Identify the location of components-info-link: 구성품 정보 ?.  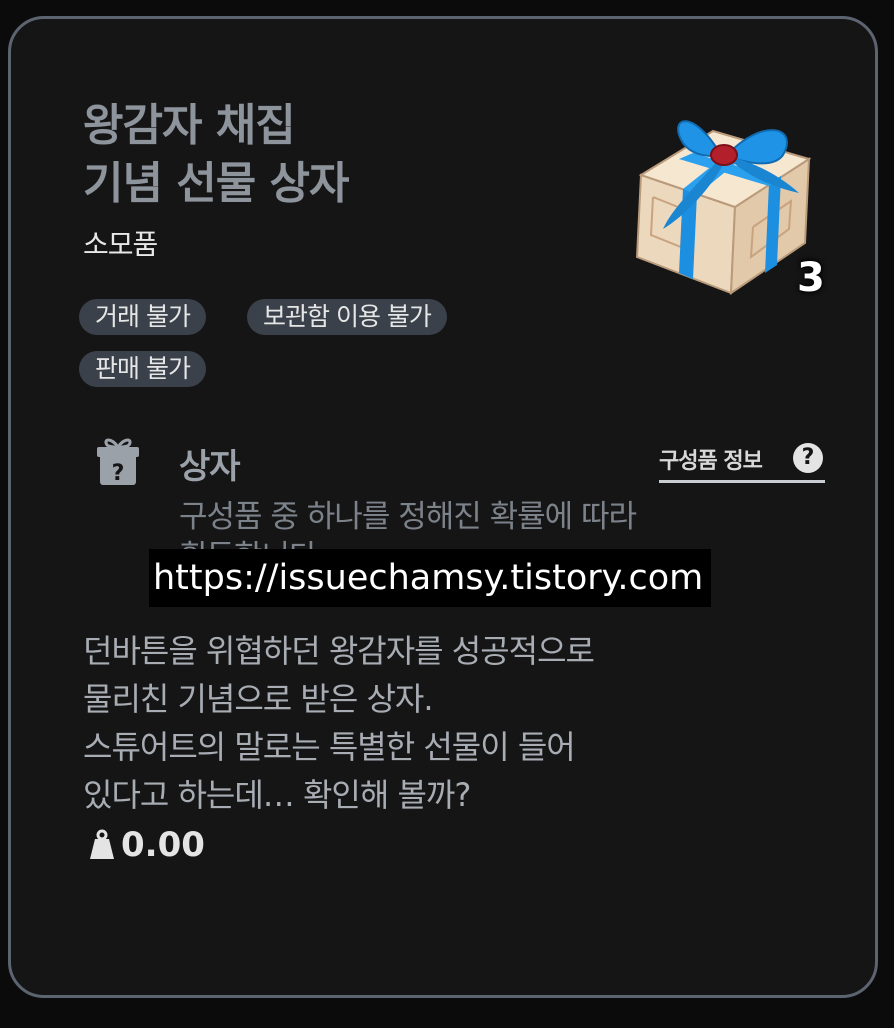
(742, 463).